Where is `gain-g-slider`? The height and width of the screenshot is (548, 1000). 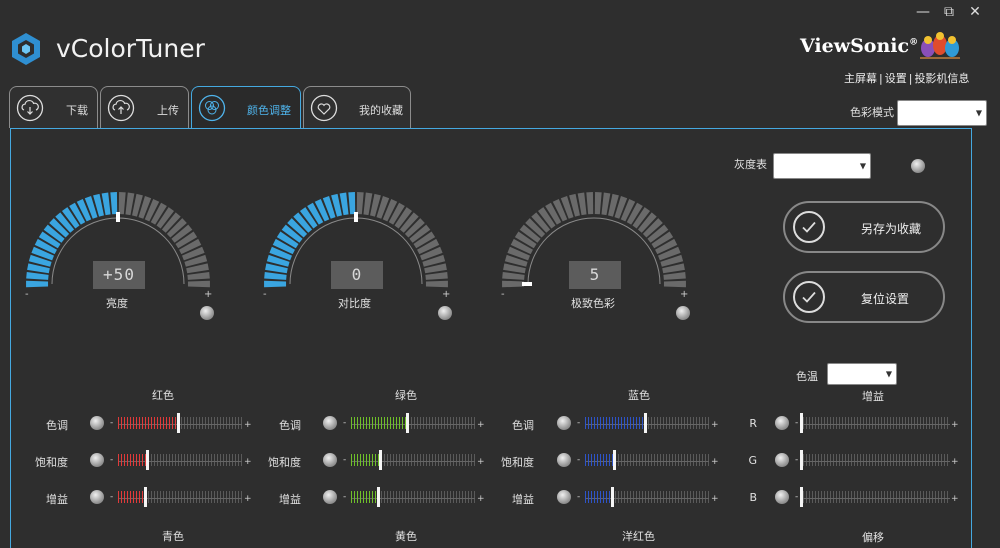 gain-g-slider is located at coordinates (875, 460).